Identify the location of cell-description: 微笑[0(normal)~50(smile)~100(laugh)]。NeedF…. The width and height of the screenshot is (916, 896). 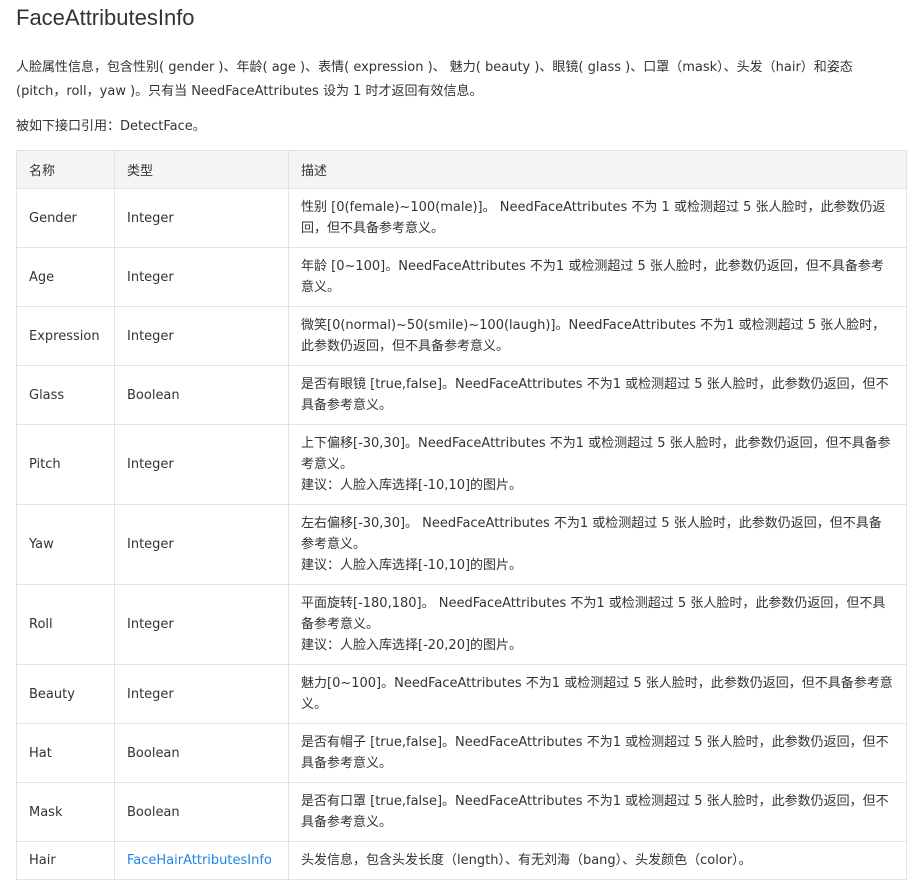
(597, 336).